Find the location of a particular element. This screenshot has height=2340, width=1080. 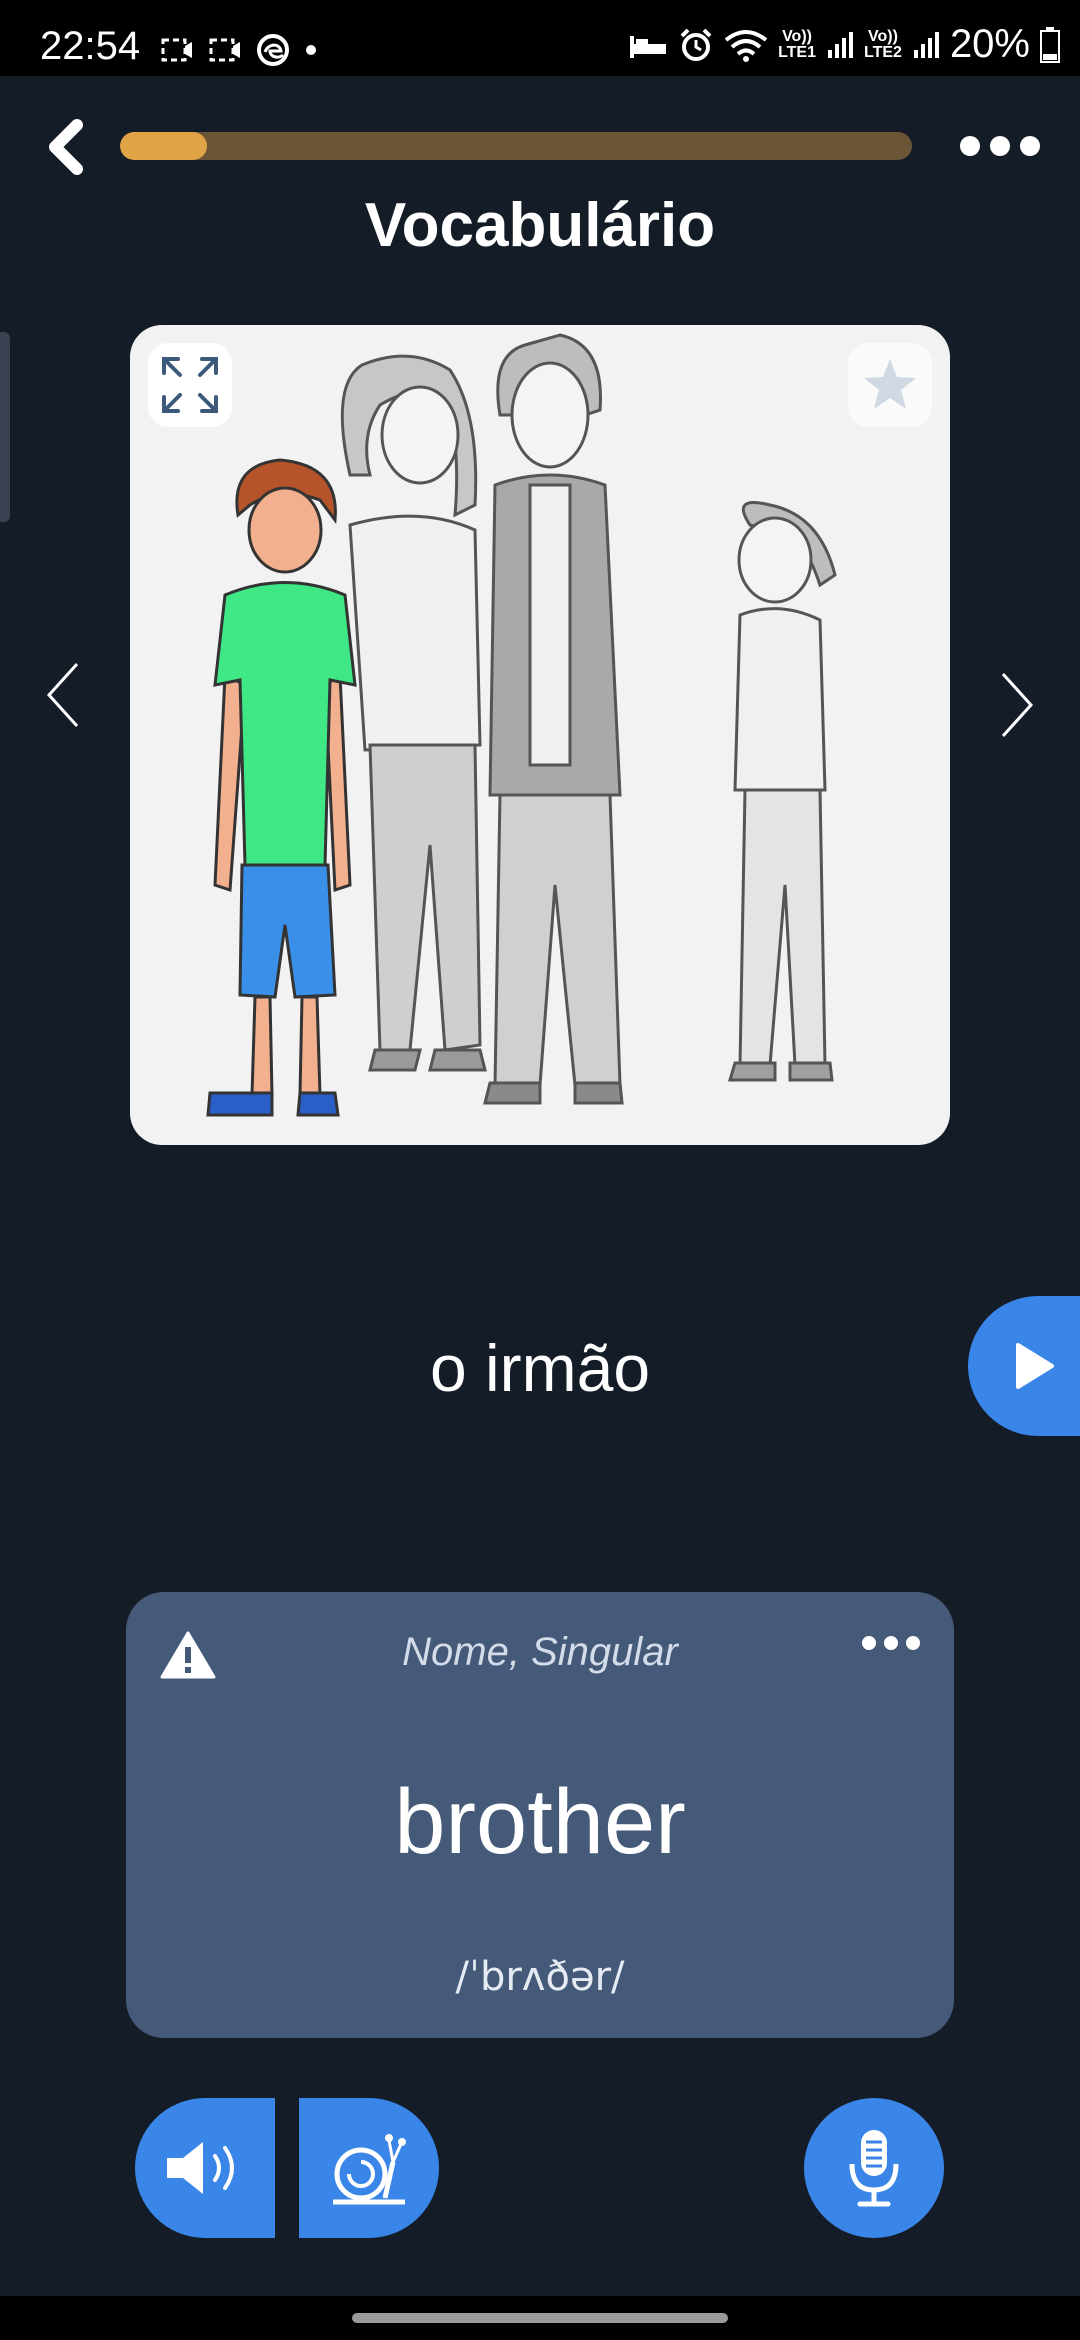

sleep-mode-icon is located at coordinates (648, 46).